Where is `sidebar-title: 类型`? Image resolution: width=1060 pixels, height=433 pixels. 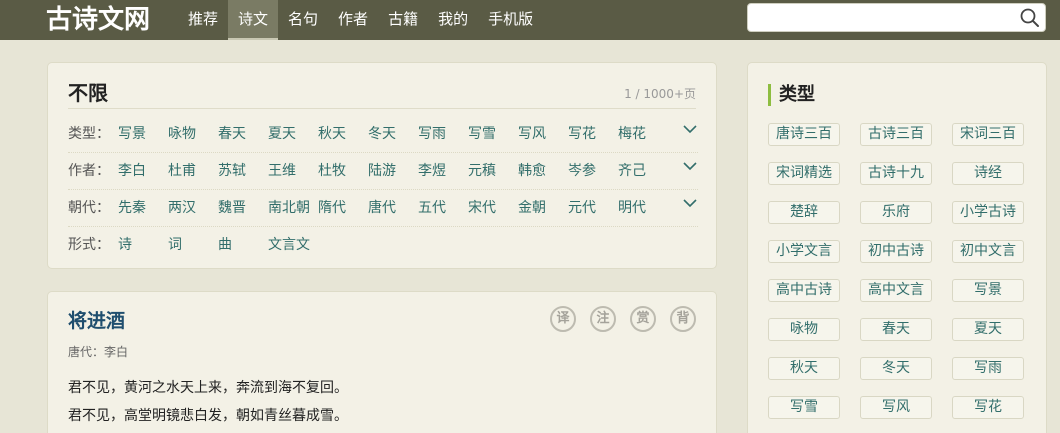
sidebar-title: 类型 is located at coordinates (791, 95).